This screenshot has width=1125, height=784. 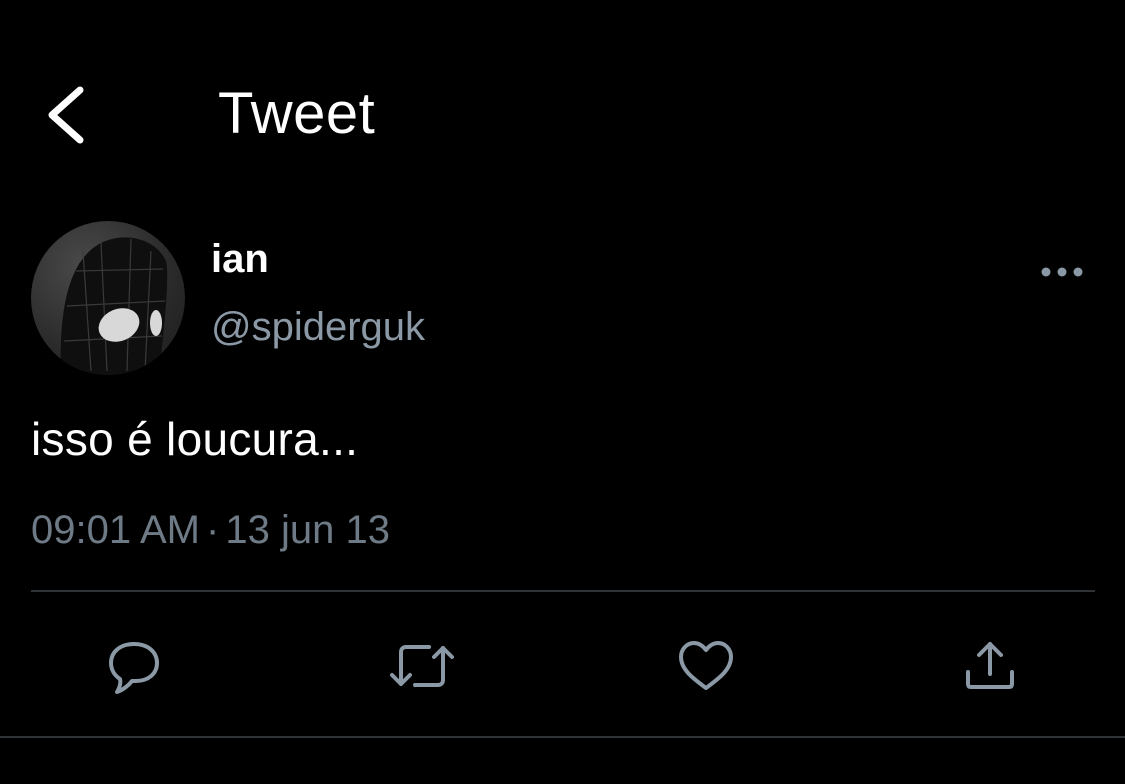 I want to click on tweet-date: 13 jun 13, so click(x=307, y=530).